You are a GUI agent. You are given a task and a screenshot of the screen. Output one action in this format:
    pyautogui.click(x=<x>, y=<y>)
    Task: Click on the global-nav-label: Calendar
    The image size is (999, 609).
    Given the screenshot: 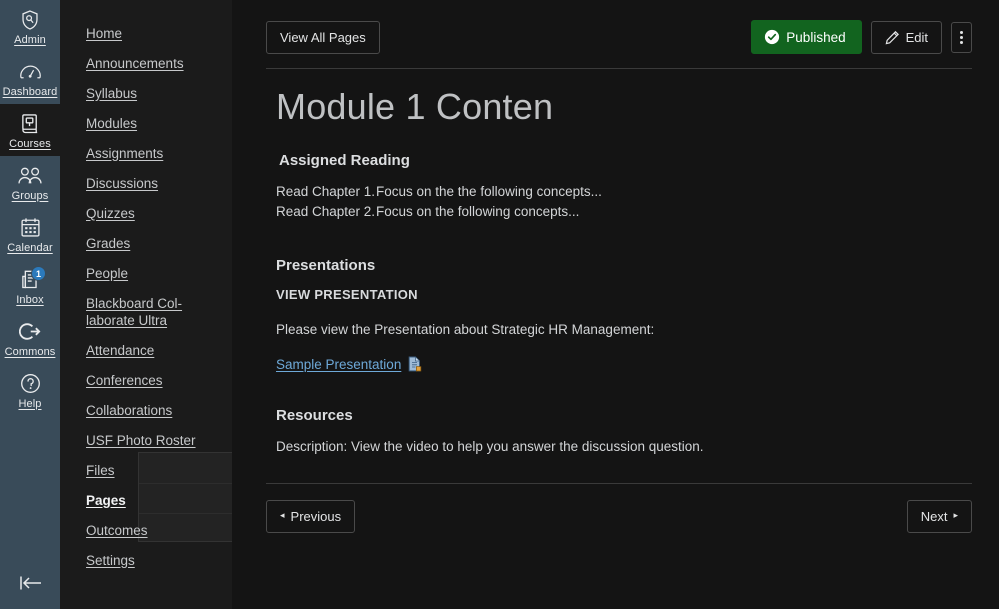 What is the action you would take?
    pyautogui.click(x=30, y=247)
    